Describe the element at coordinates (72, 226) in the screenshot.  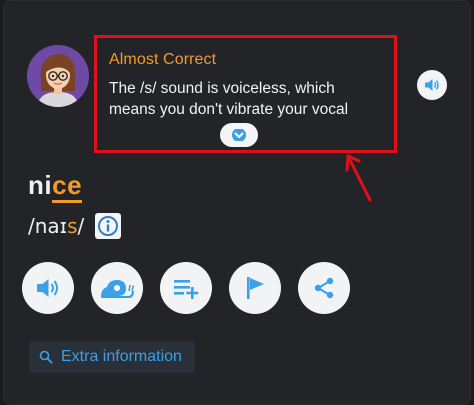
I see `phonetic-highlight: s` at that location.